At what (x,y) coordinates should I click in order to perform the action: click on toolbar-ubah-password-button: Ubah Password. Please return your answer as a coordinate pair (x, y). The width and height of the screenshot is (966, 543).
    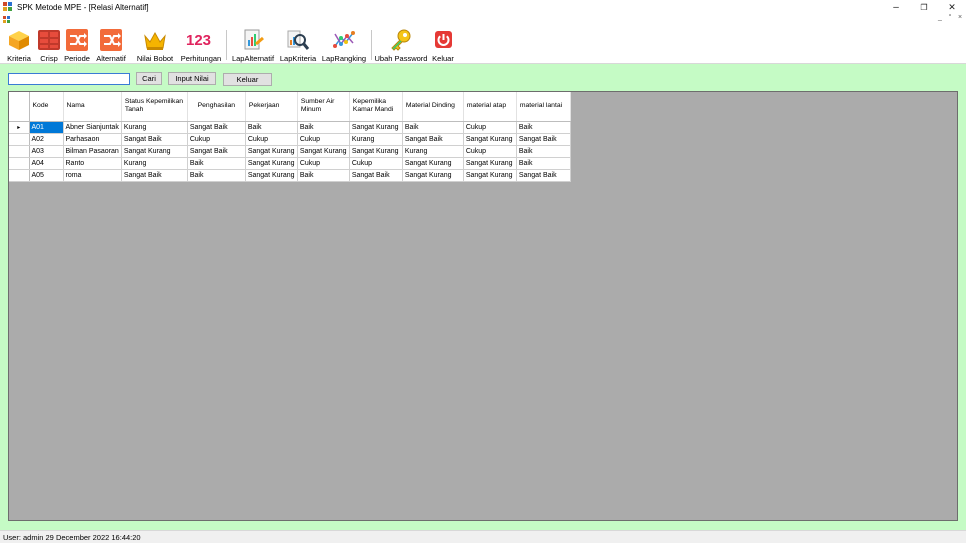
    Looking at the image, I should click on (401, 45).